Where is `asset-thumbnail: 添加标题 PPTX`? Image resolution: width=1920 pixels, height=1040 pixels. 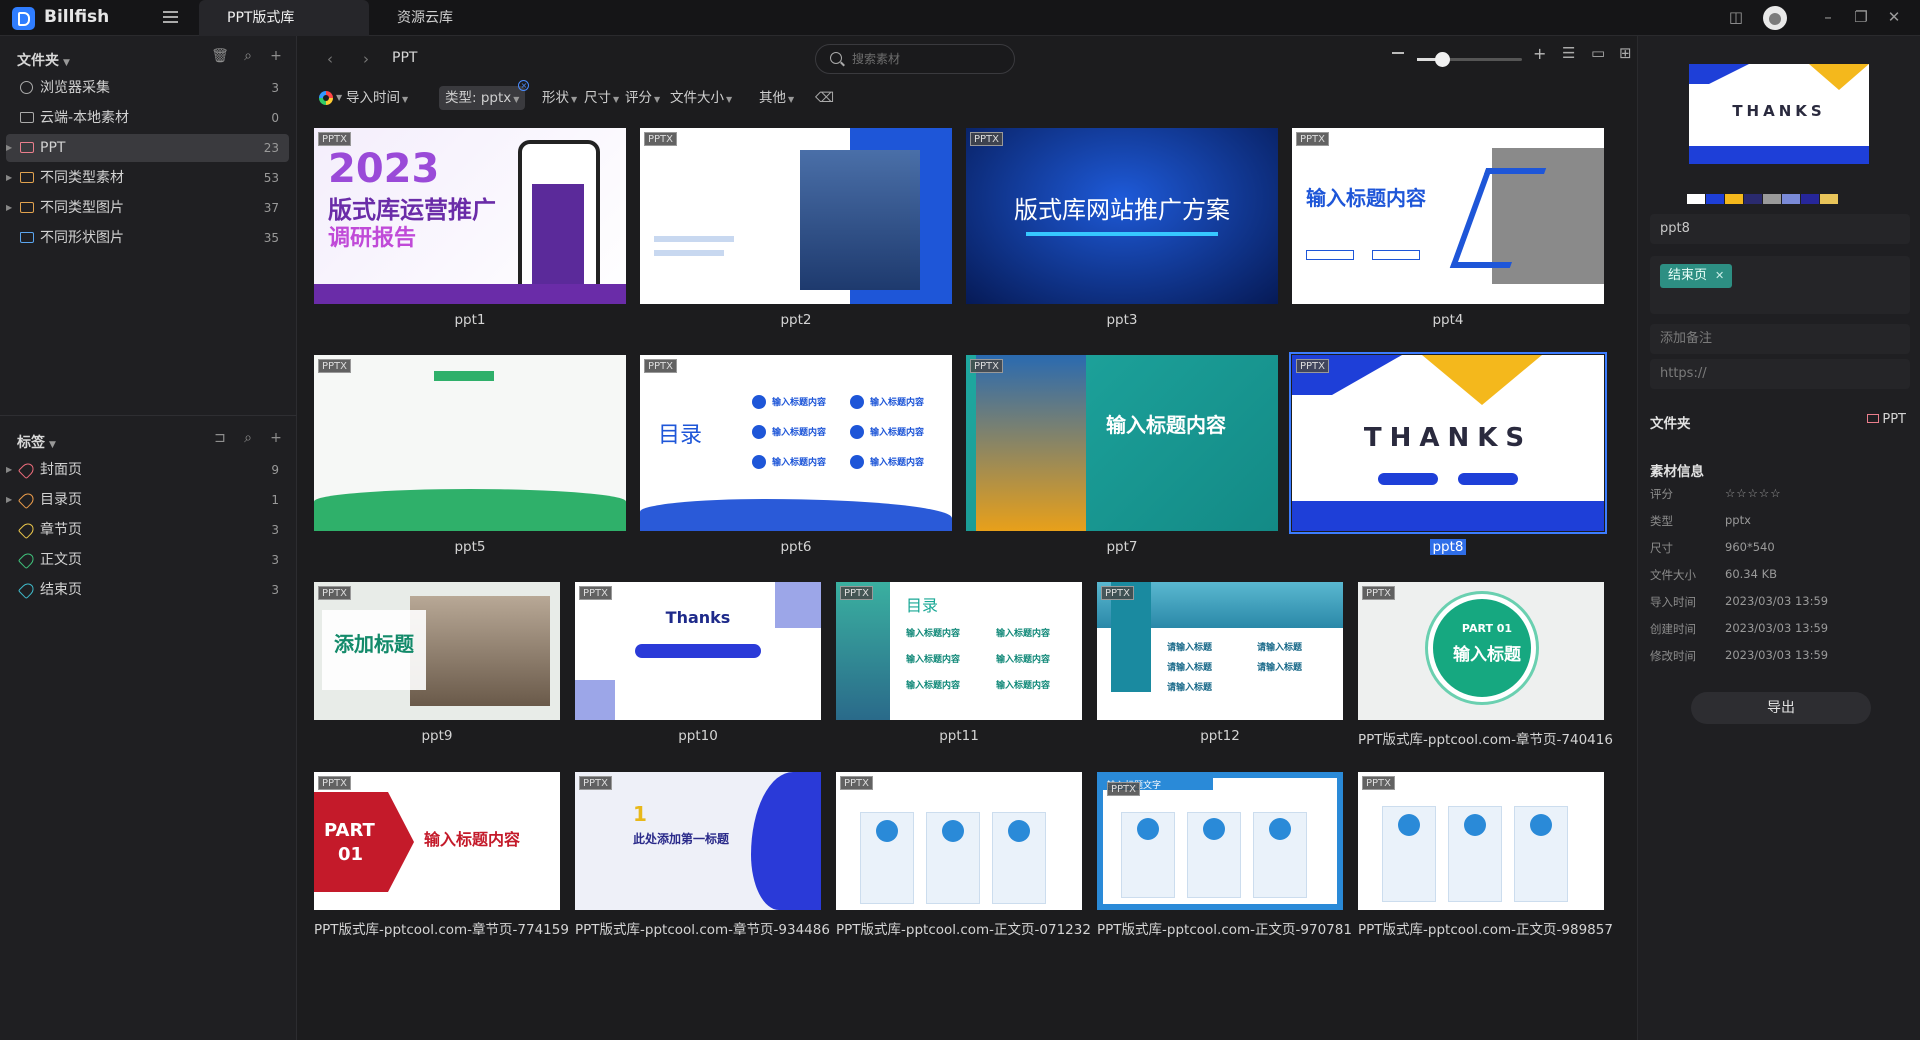 asset-thumbnail: 添加标题 PPTX is located at coordinates (437, 651).